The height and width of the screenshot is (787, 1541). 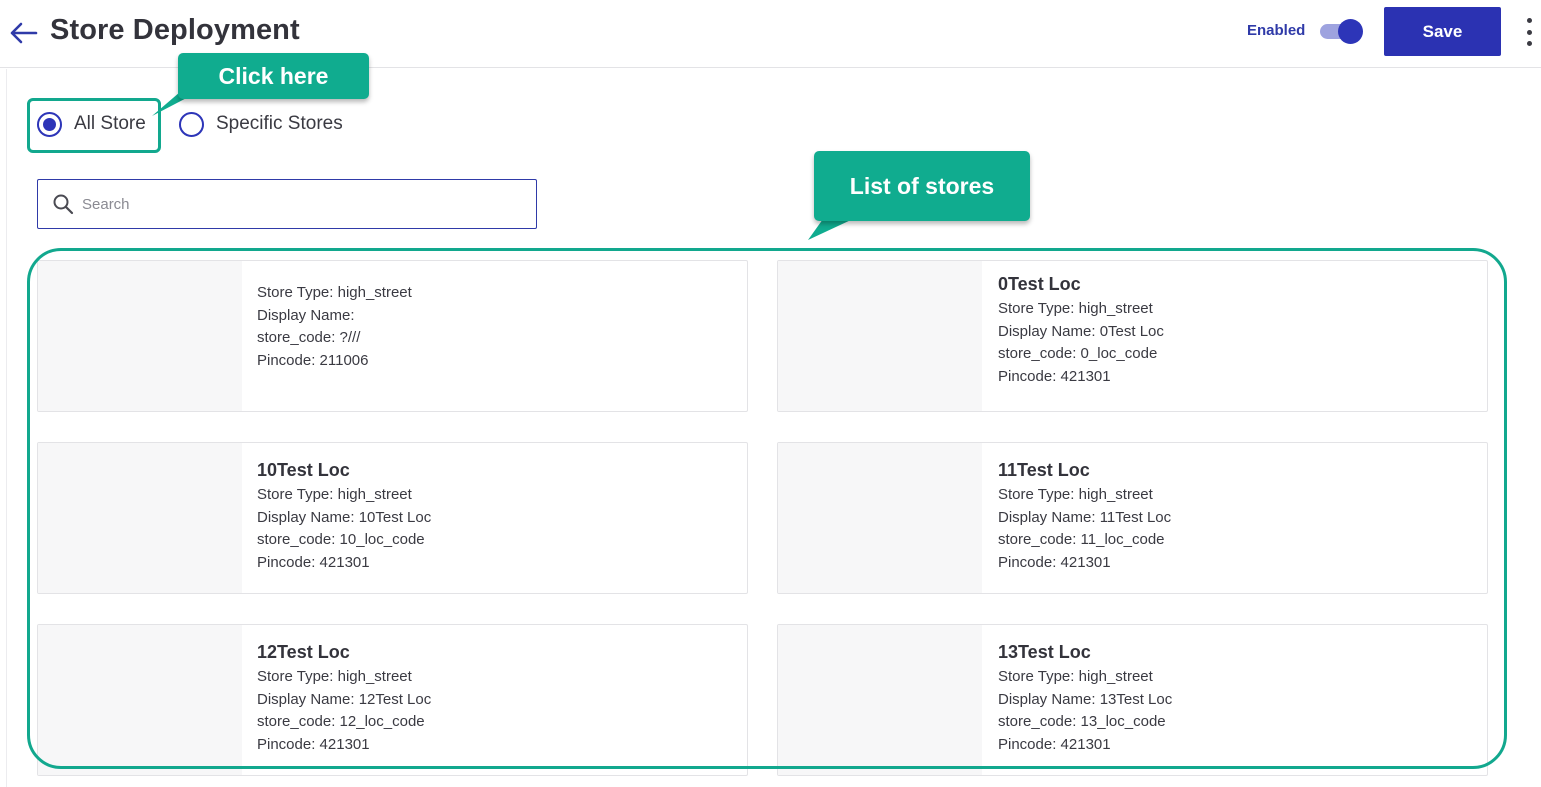 What do you see at coordinates (309, 337) in the screenshot?
I see `store-code: store_code: ?///` at bounding box center [309, 337].